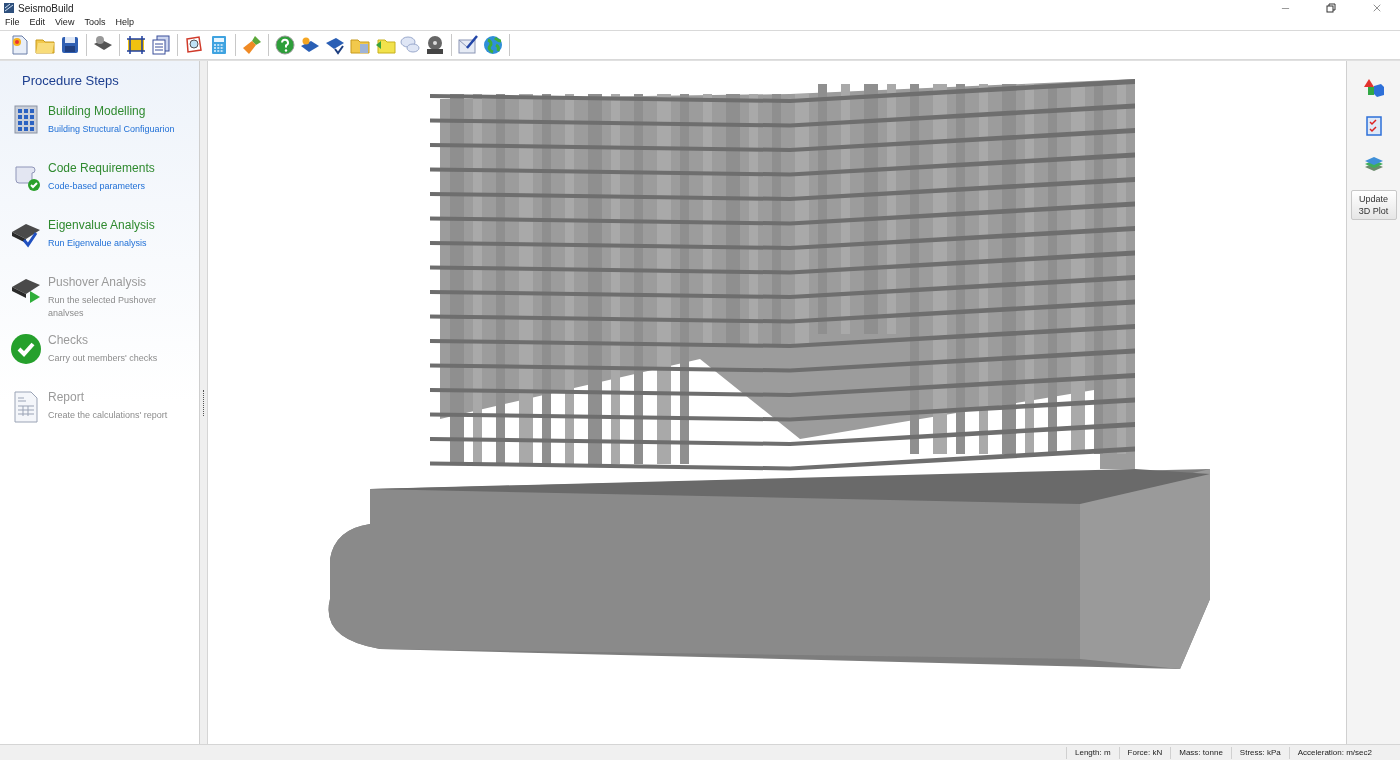  What do you see at coordinates (1377, 8) in the screenshot?
I see `close-icon` at bounding box center [1377, 8].